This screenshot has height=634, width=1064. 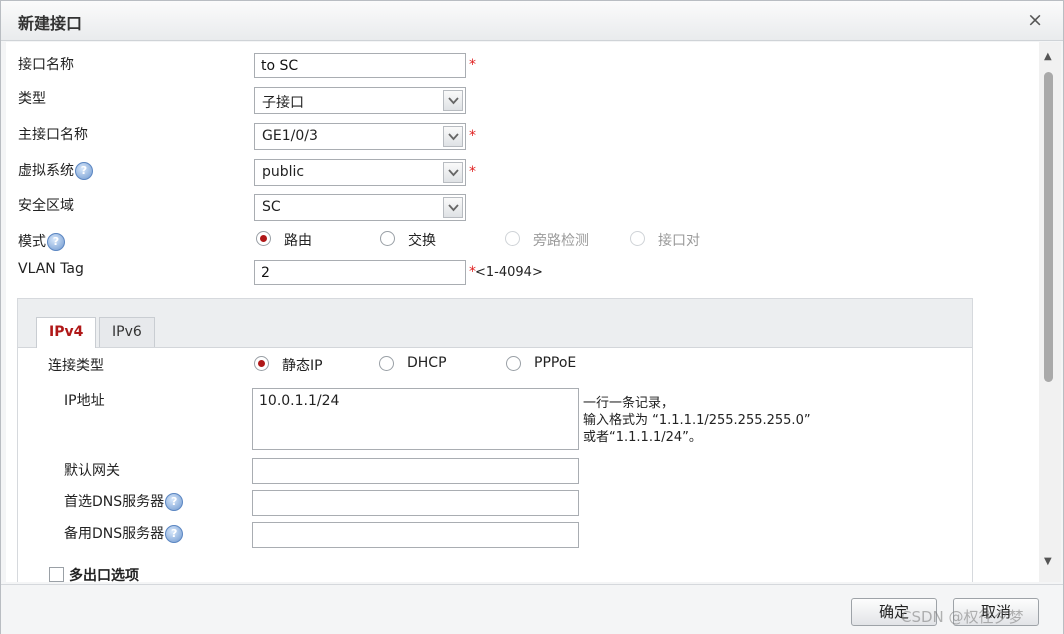 I want to click on mode-bypass-radio, so click(x=512, y=238).